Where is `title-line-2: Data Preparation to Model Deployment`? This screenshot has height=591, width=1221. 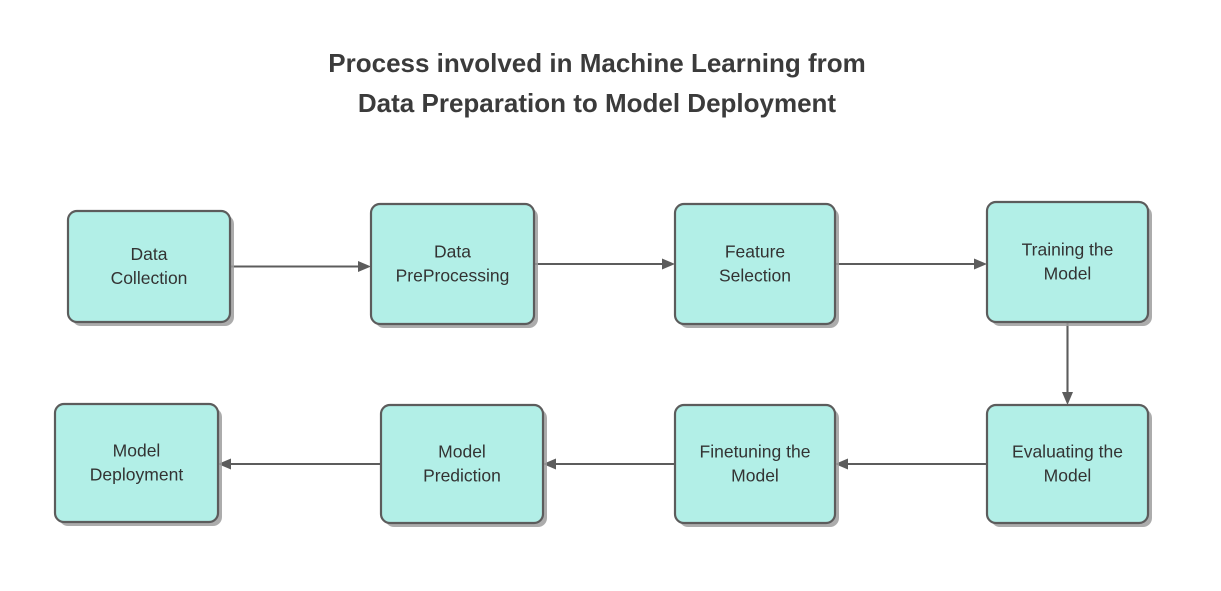 title-line-2: Data Preparation to Model Deployment is located at coordinates (597, 103).